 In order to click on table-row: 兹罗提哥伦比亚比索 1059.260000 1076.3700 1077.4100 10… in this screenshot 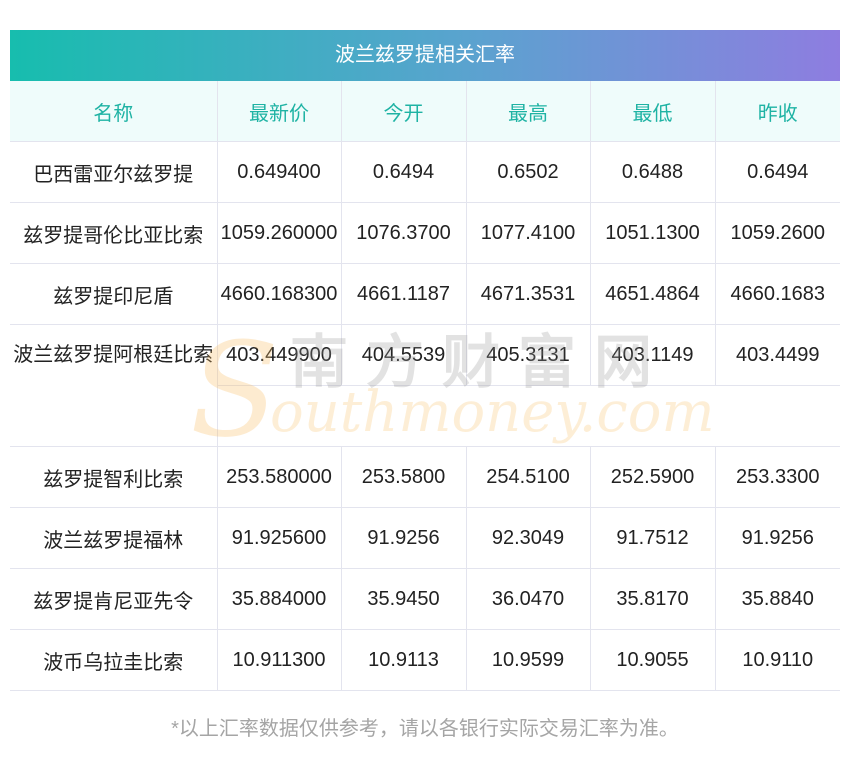, I will do `click(425, 233)`.